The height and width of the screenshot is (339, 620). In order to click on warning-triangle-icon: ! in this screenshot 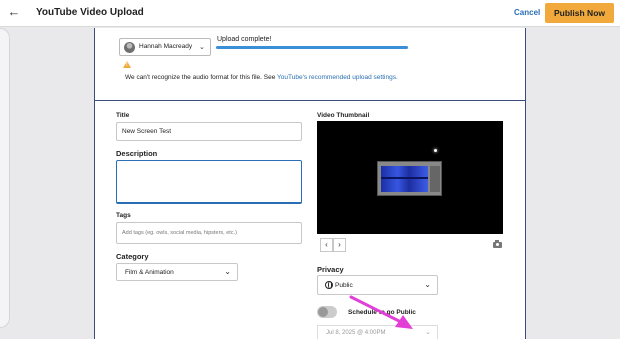, I will do `click(127, 64)`.